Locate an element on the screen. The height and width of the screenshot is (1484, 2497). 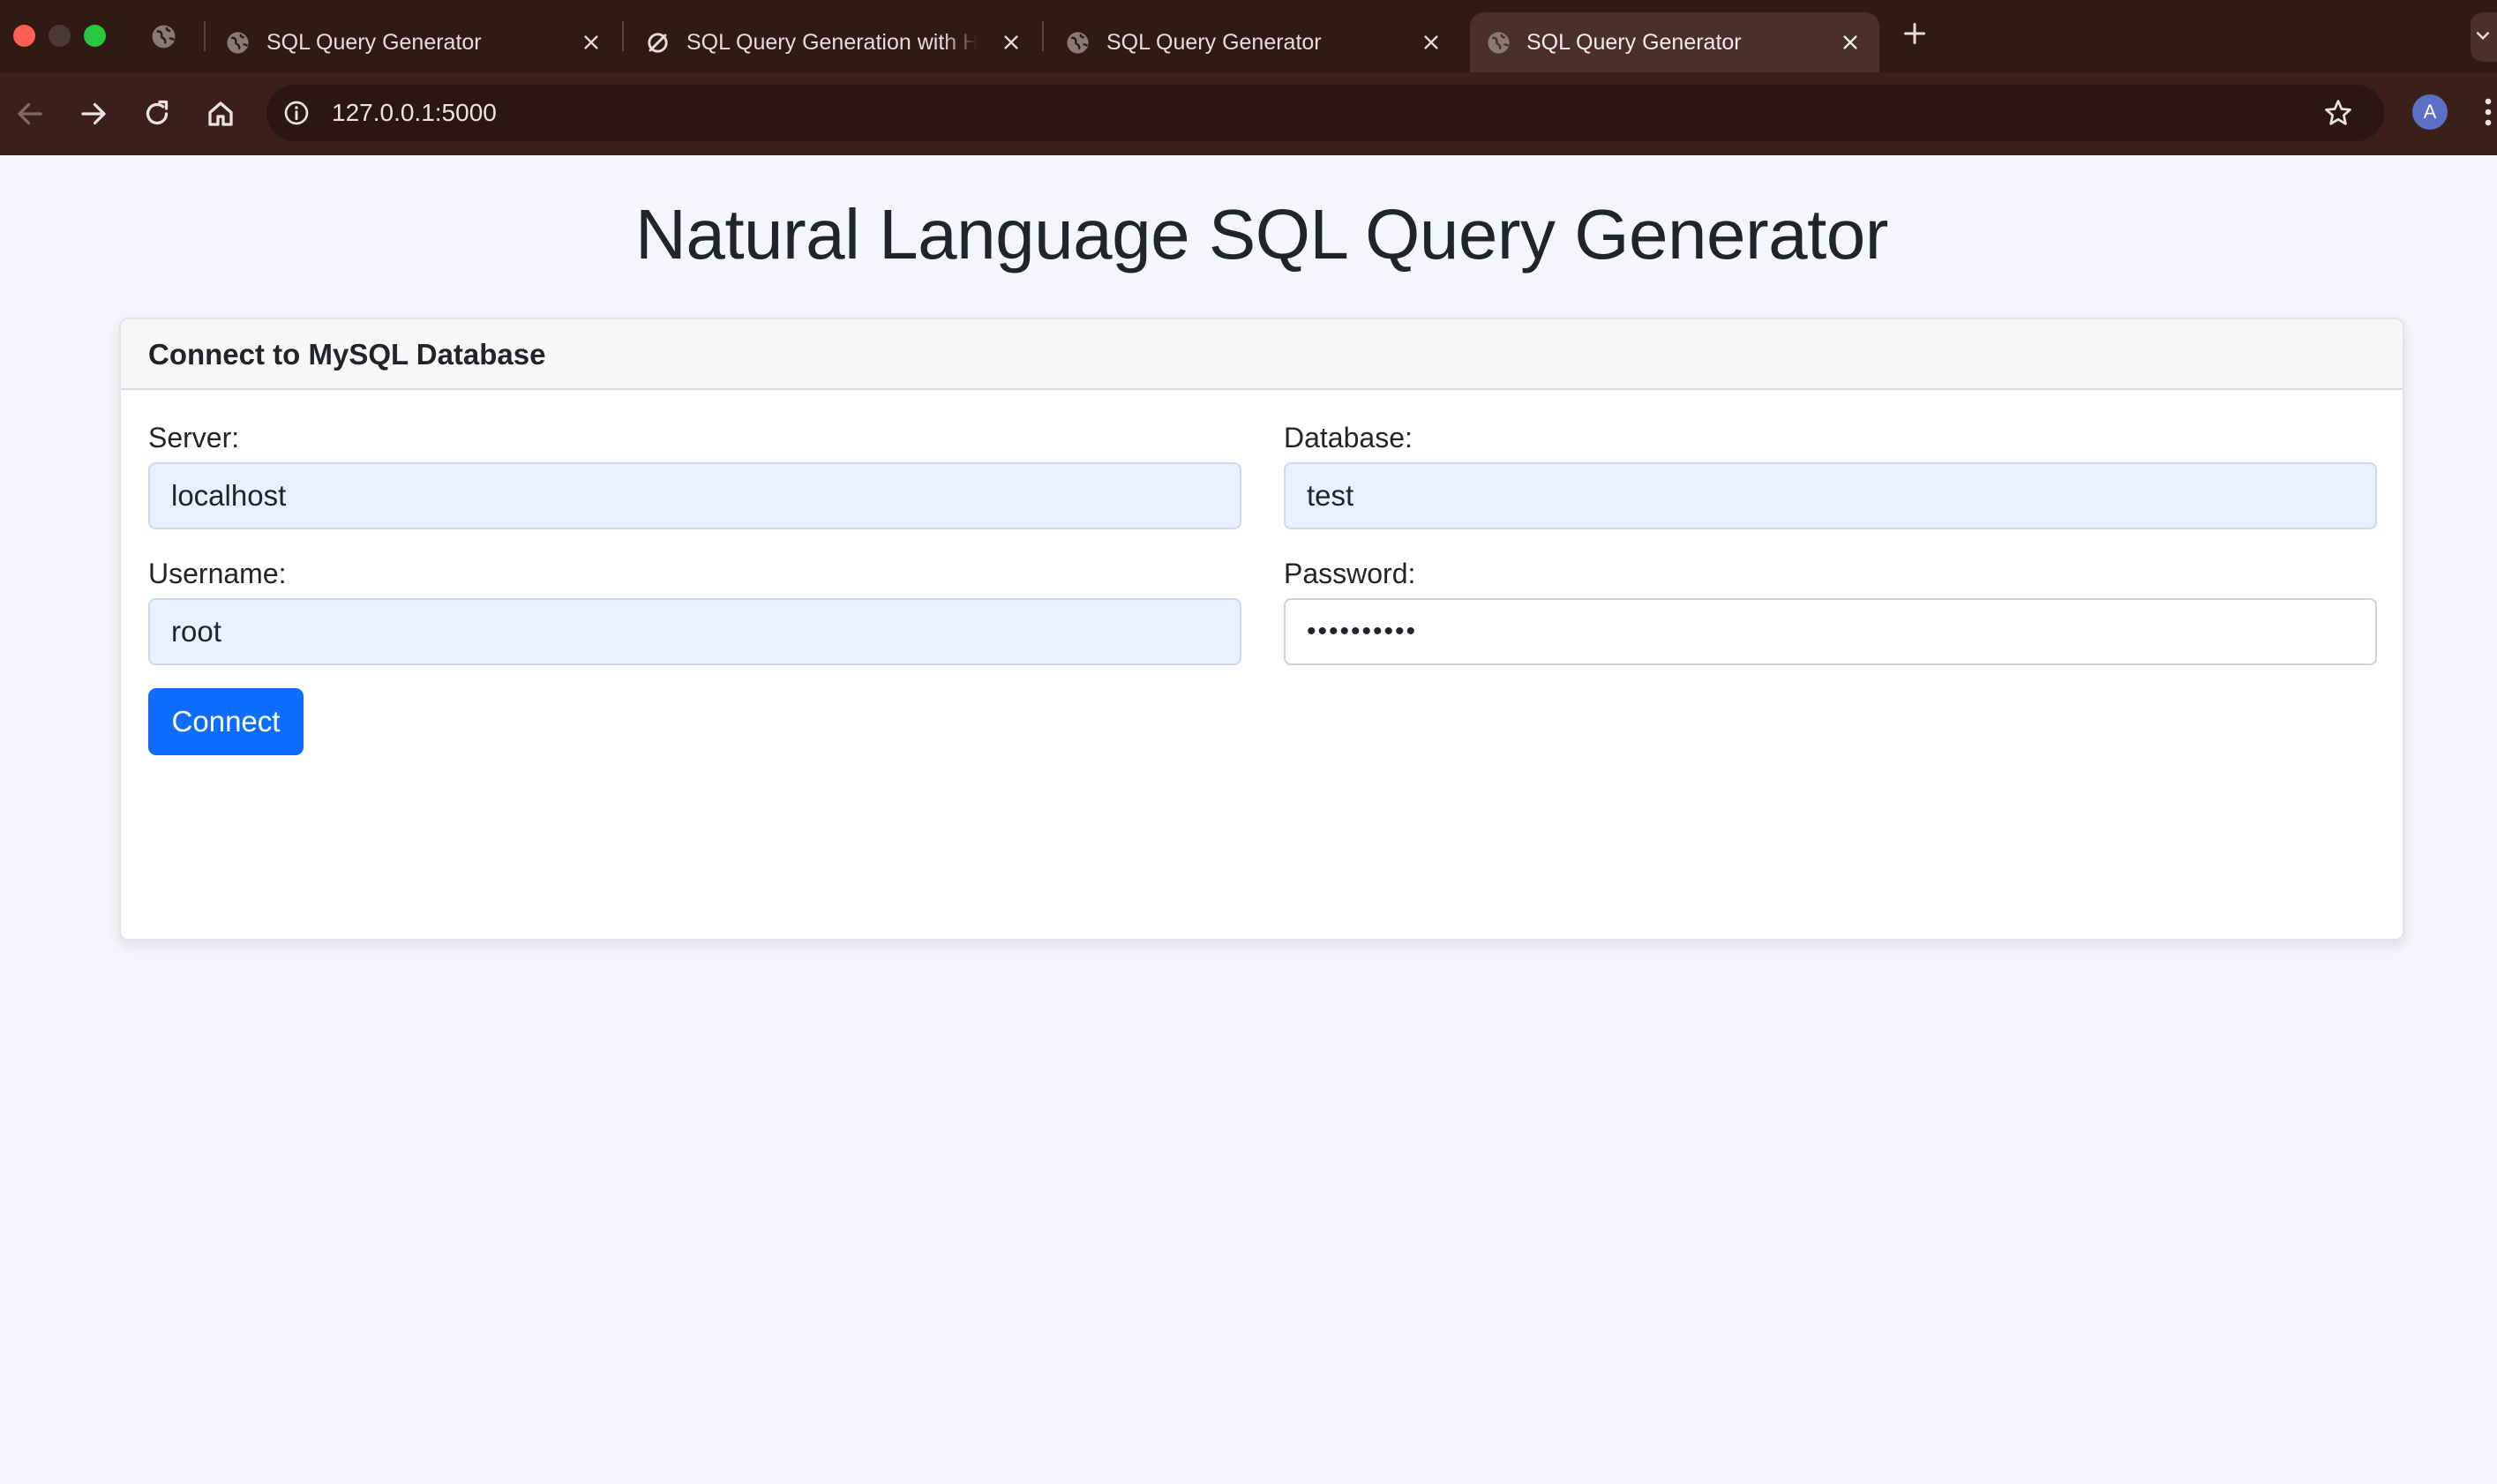
connect-button: Connect is located at coordinates (226, 721).